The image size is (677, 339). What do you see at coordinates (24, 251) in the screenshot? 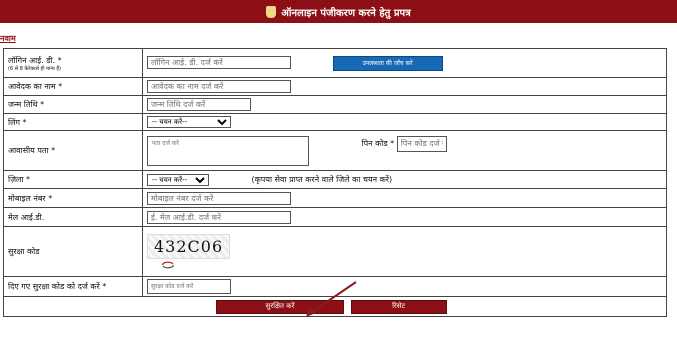
I see `captcha-label: सुरक्षा कोड` at bounding box center [24, 251].